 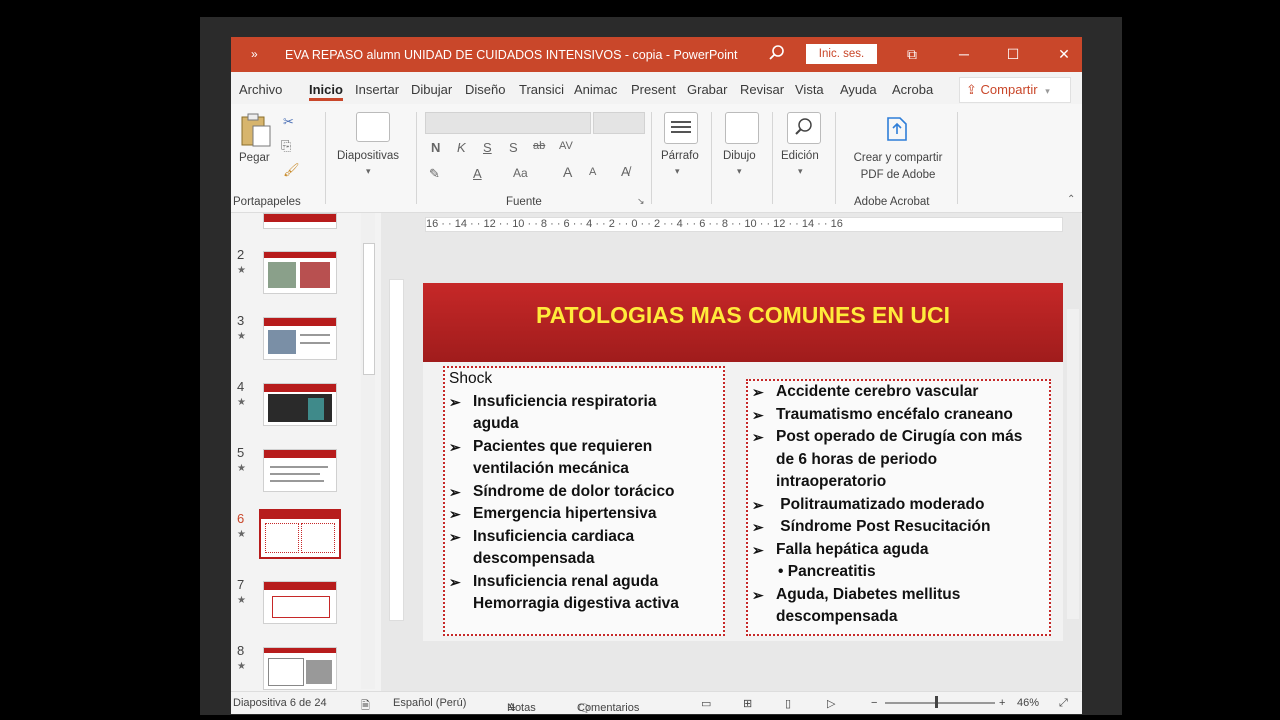 What do you see at coordinates (743, 315) in the screenshot?
I see `slide-title: PATOLOGIAS MAS COMUNES EN UCI` at bounding box center [743, 315].